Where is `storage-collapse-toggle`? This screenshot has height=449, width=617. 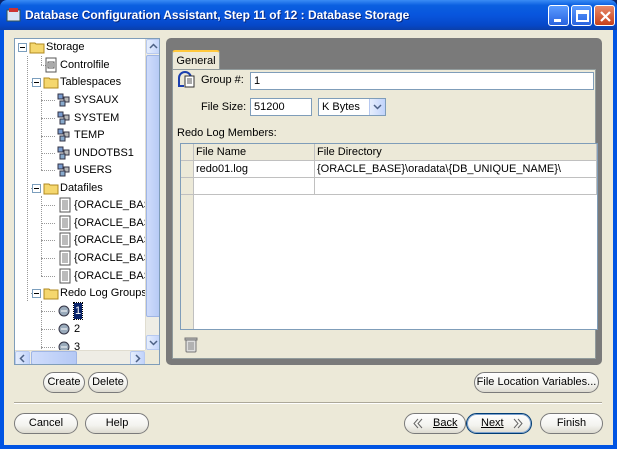
storage-collapse-toggle is located at coordinates (22, 47).